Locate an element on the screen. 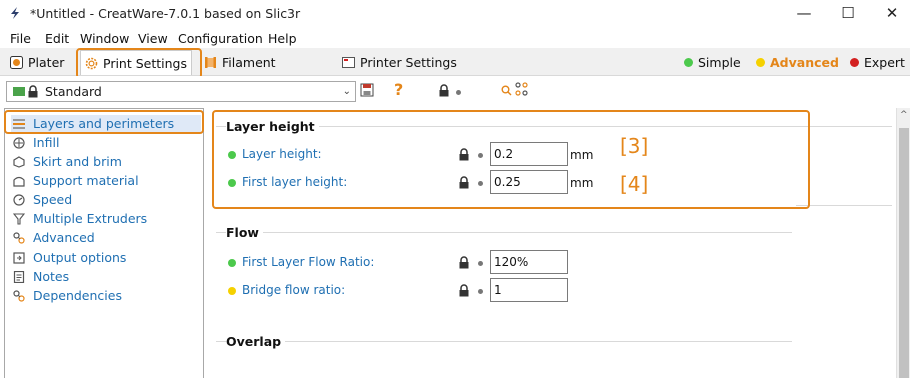 The height and width of the screenshot is (378, 910). sidebar-item-advanced: Advanced is located at coordinates (53, 238).